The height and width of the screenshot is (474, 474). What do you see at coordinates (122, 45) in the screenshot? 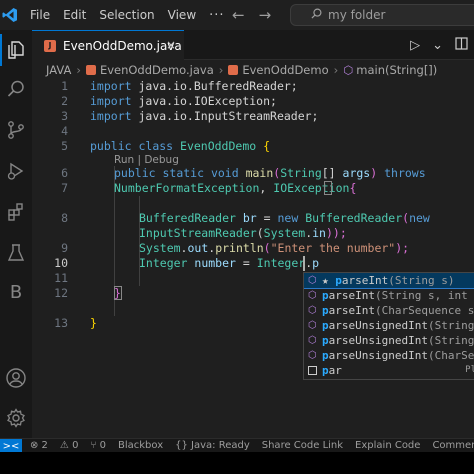
I see `tab-label: EvenOddDemo.java` at bounding box center [122, 45].